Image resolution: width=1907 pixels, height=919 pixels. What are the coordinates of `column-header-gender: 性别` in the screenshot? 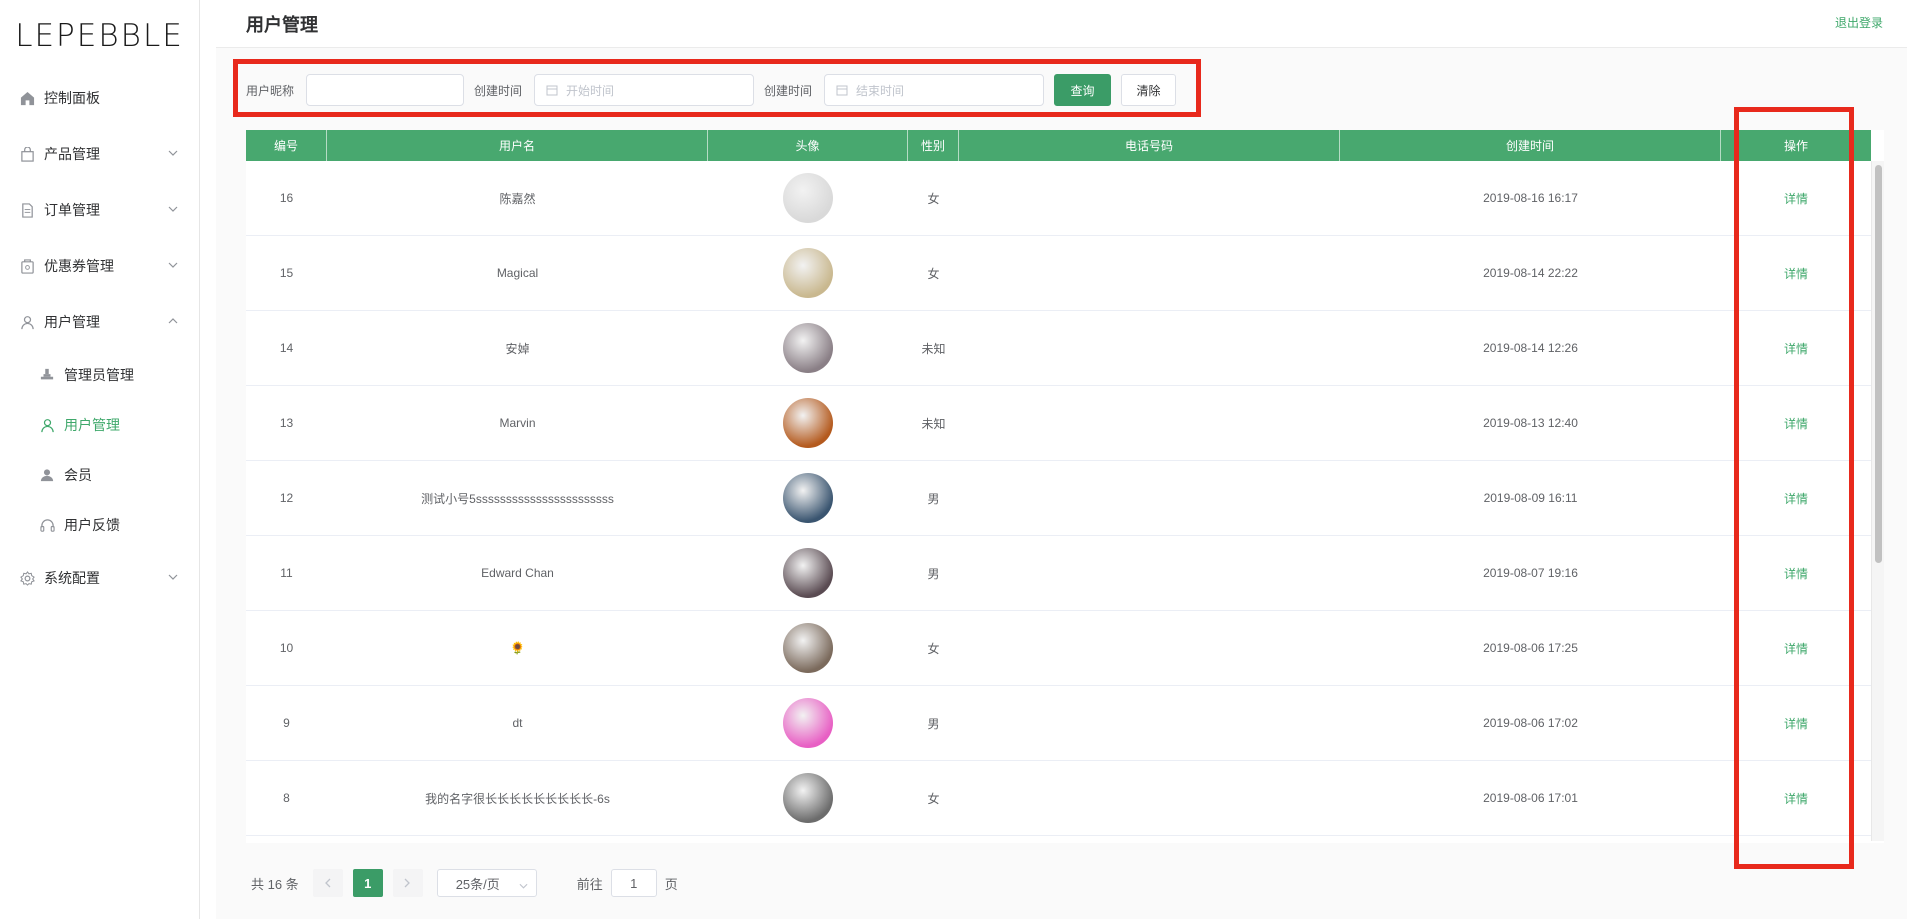 It's located at (933, 145).